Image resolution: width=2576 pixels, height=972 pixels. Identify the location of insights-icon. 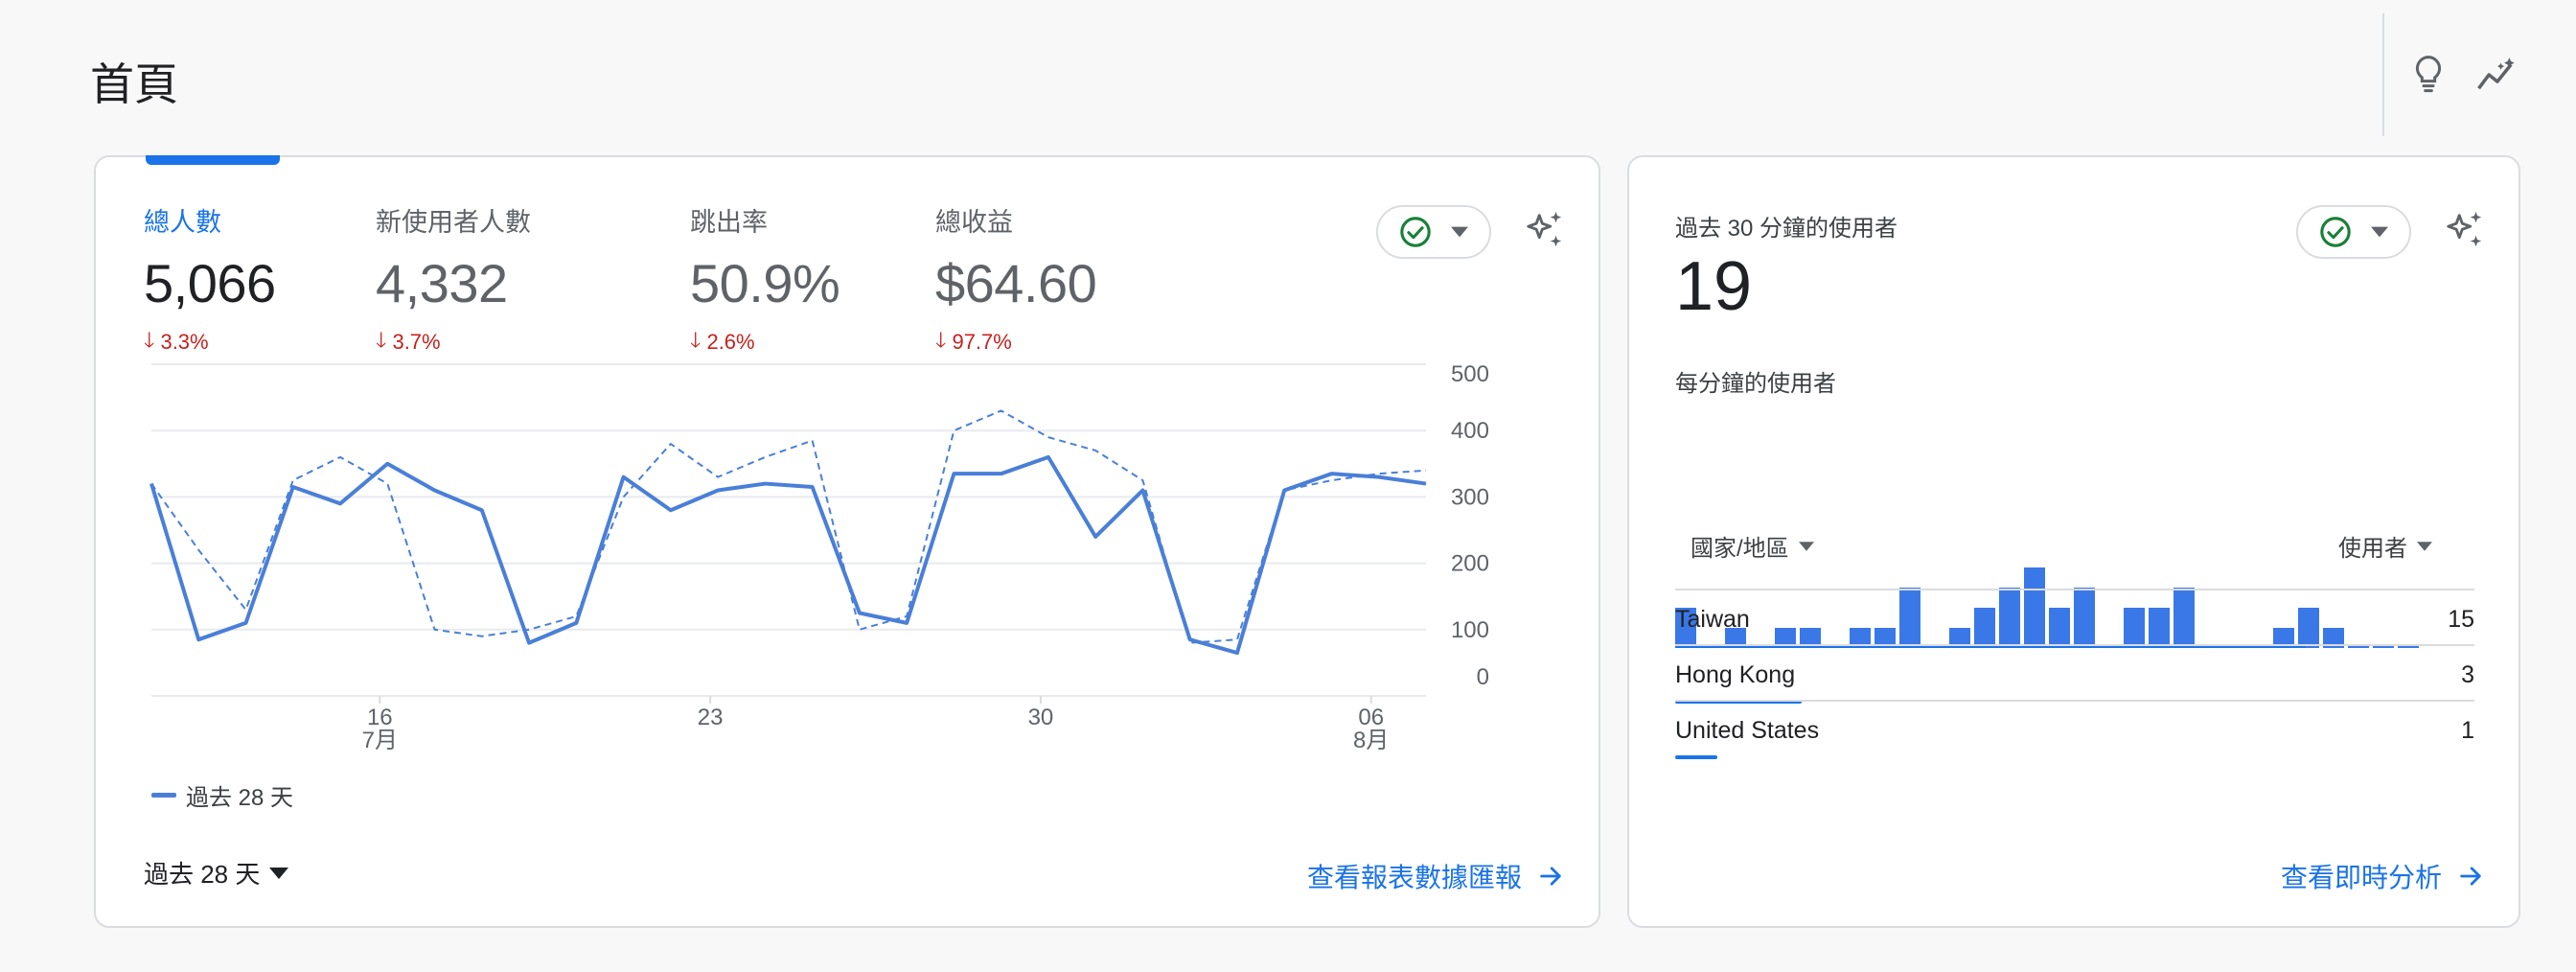
(2497, 75).